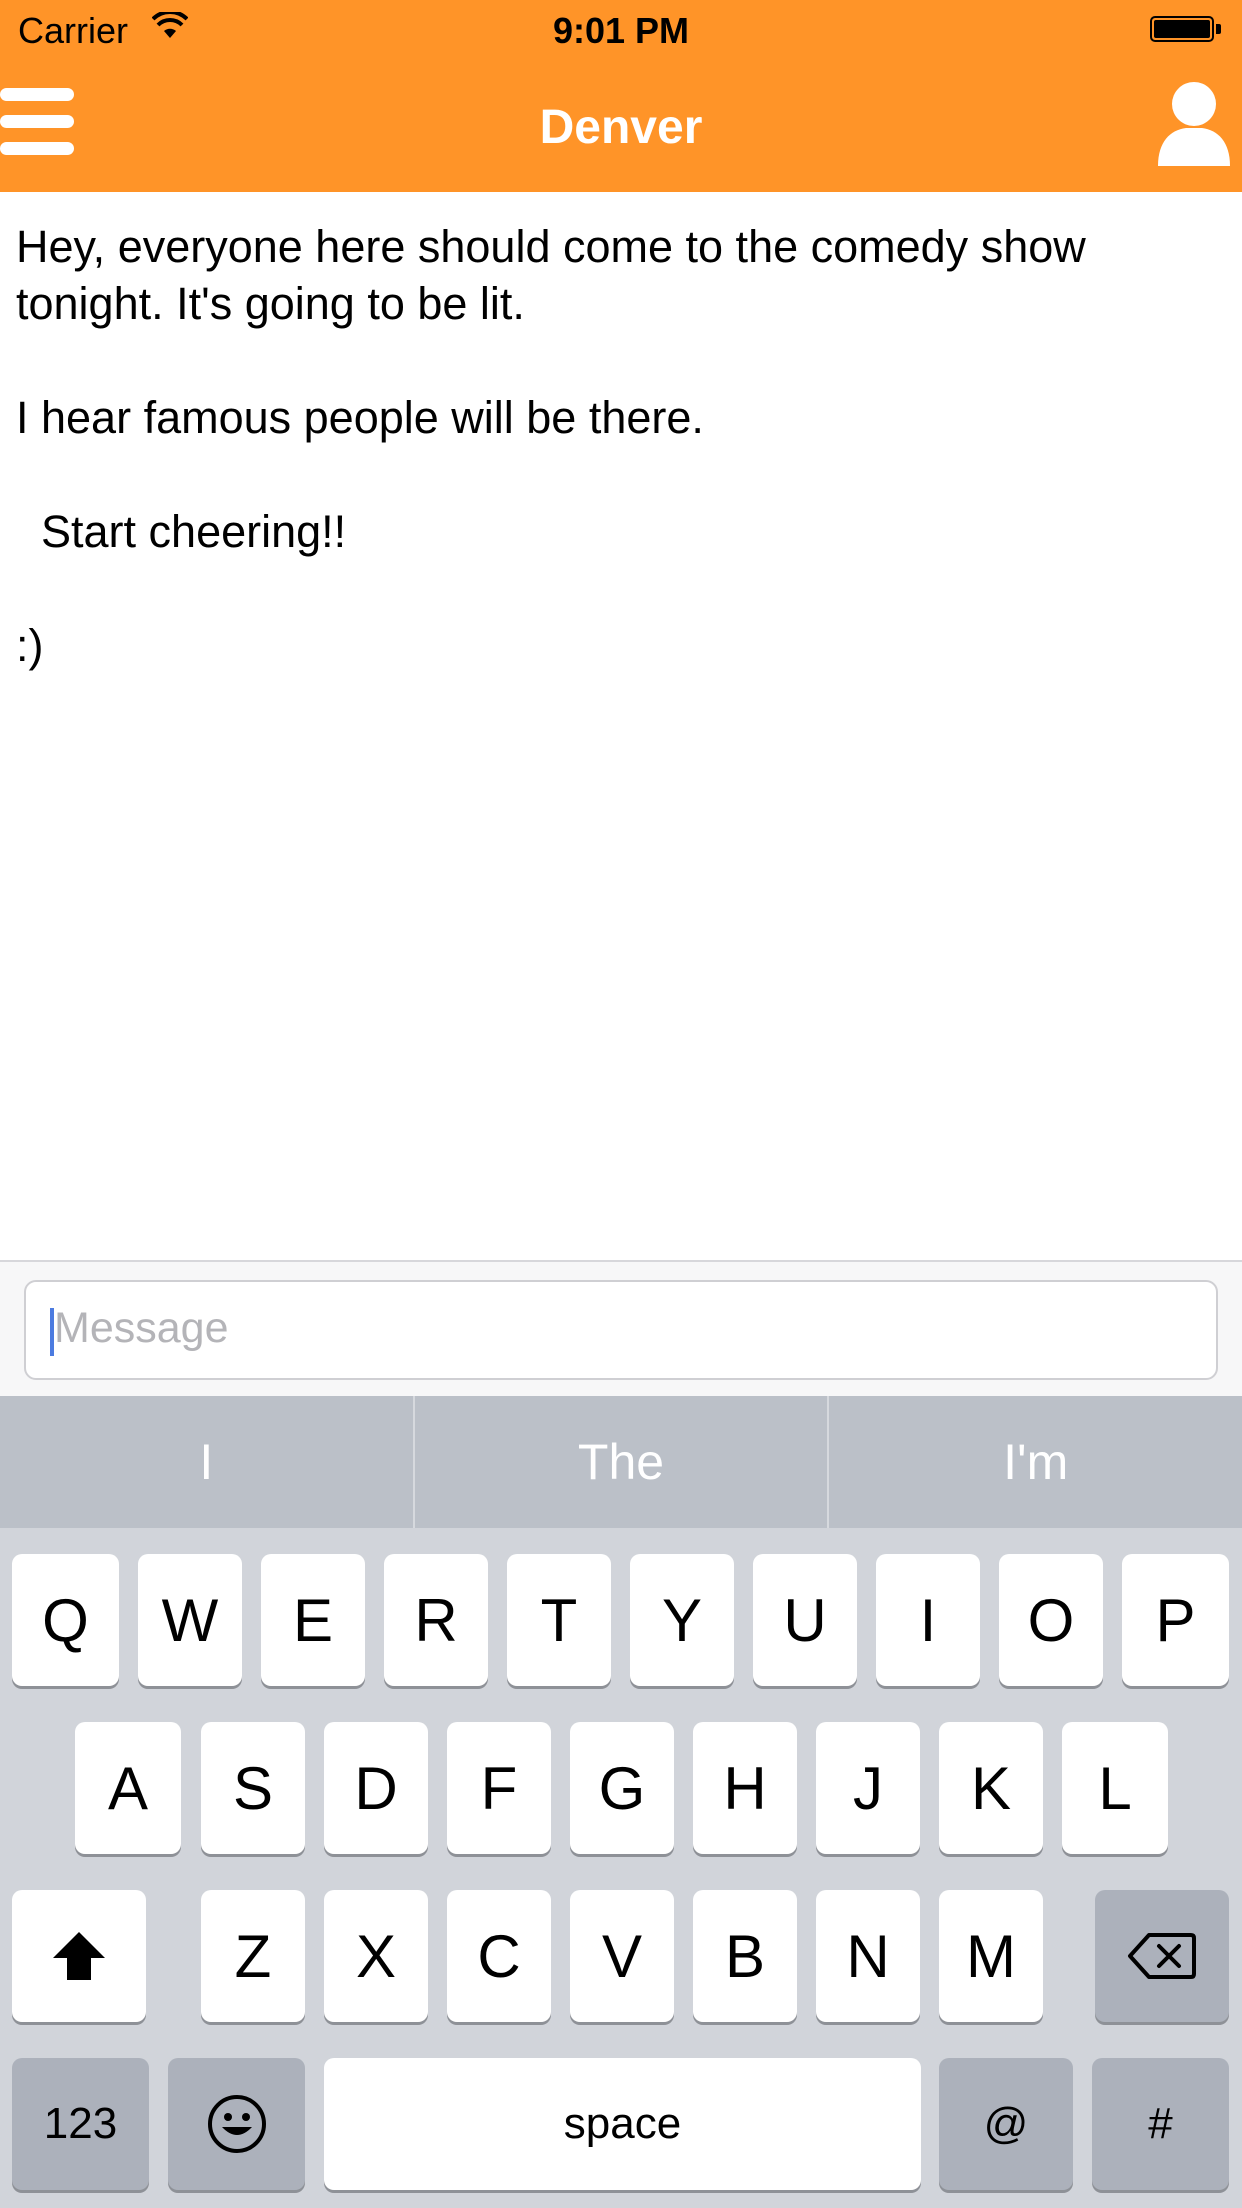 The image size is (1242, 2208). I want to click on backspace-icon, so click(1162, 1956).